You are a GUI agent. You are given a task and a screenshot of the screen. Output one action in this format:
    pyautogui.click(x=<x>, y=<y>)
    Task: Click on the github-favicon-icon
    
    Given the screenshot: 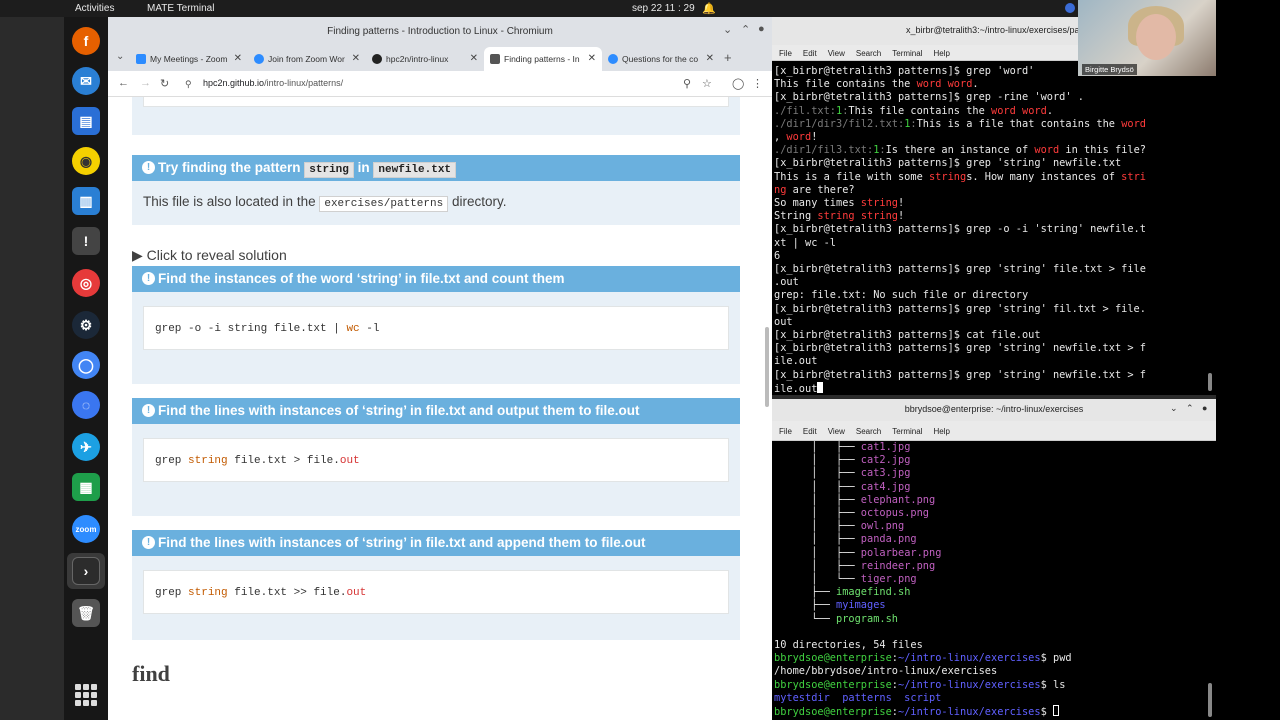 What is the action you would take?
    pyautogui.click(x=377, y=59)
    